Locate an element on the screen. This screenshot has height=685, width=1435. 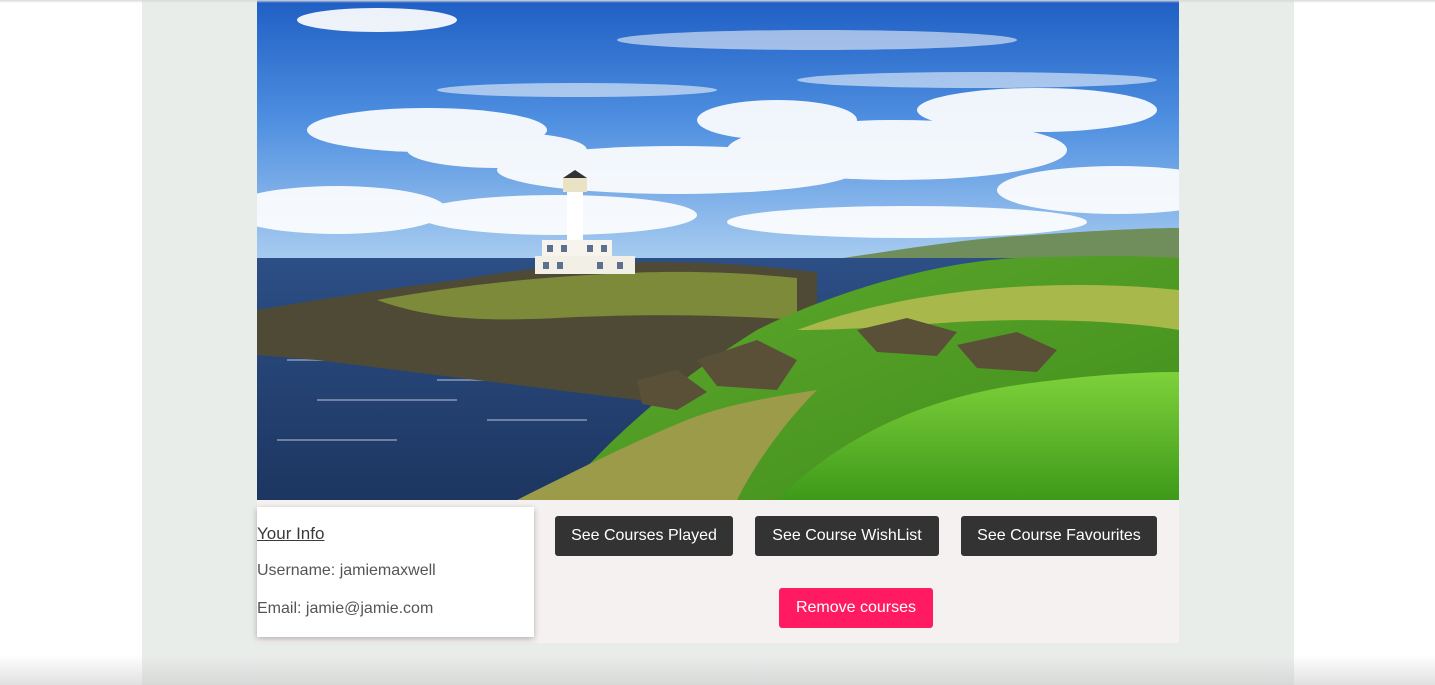
see-course-wishlist-button: See Course WishList is located at coordinates (847, 536).